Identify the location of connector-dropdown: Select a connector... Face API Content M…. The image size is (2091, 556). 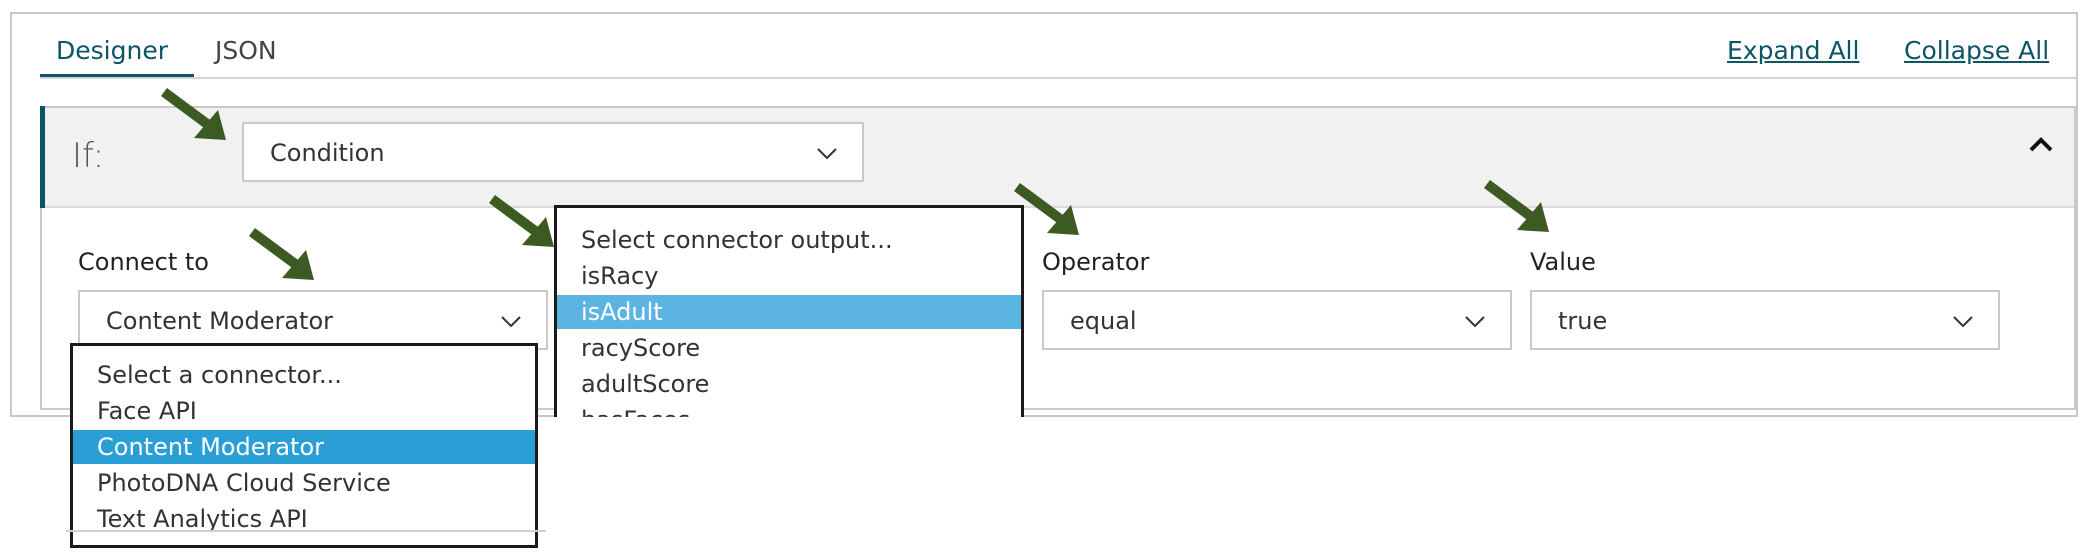
(304, 445).